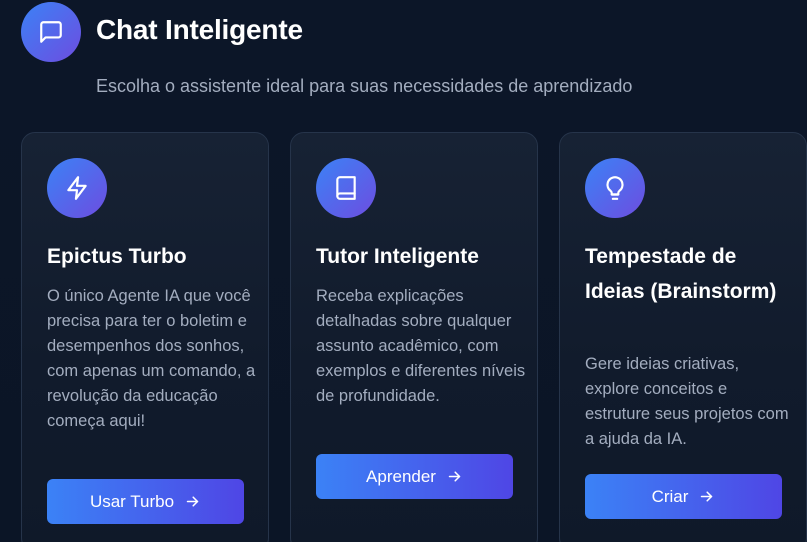 The height and width of the screenshot is (542, 807). Describe the element at coordinates (670, 496) in the screenshot. I see `button-label: Criar` at that location.